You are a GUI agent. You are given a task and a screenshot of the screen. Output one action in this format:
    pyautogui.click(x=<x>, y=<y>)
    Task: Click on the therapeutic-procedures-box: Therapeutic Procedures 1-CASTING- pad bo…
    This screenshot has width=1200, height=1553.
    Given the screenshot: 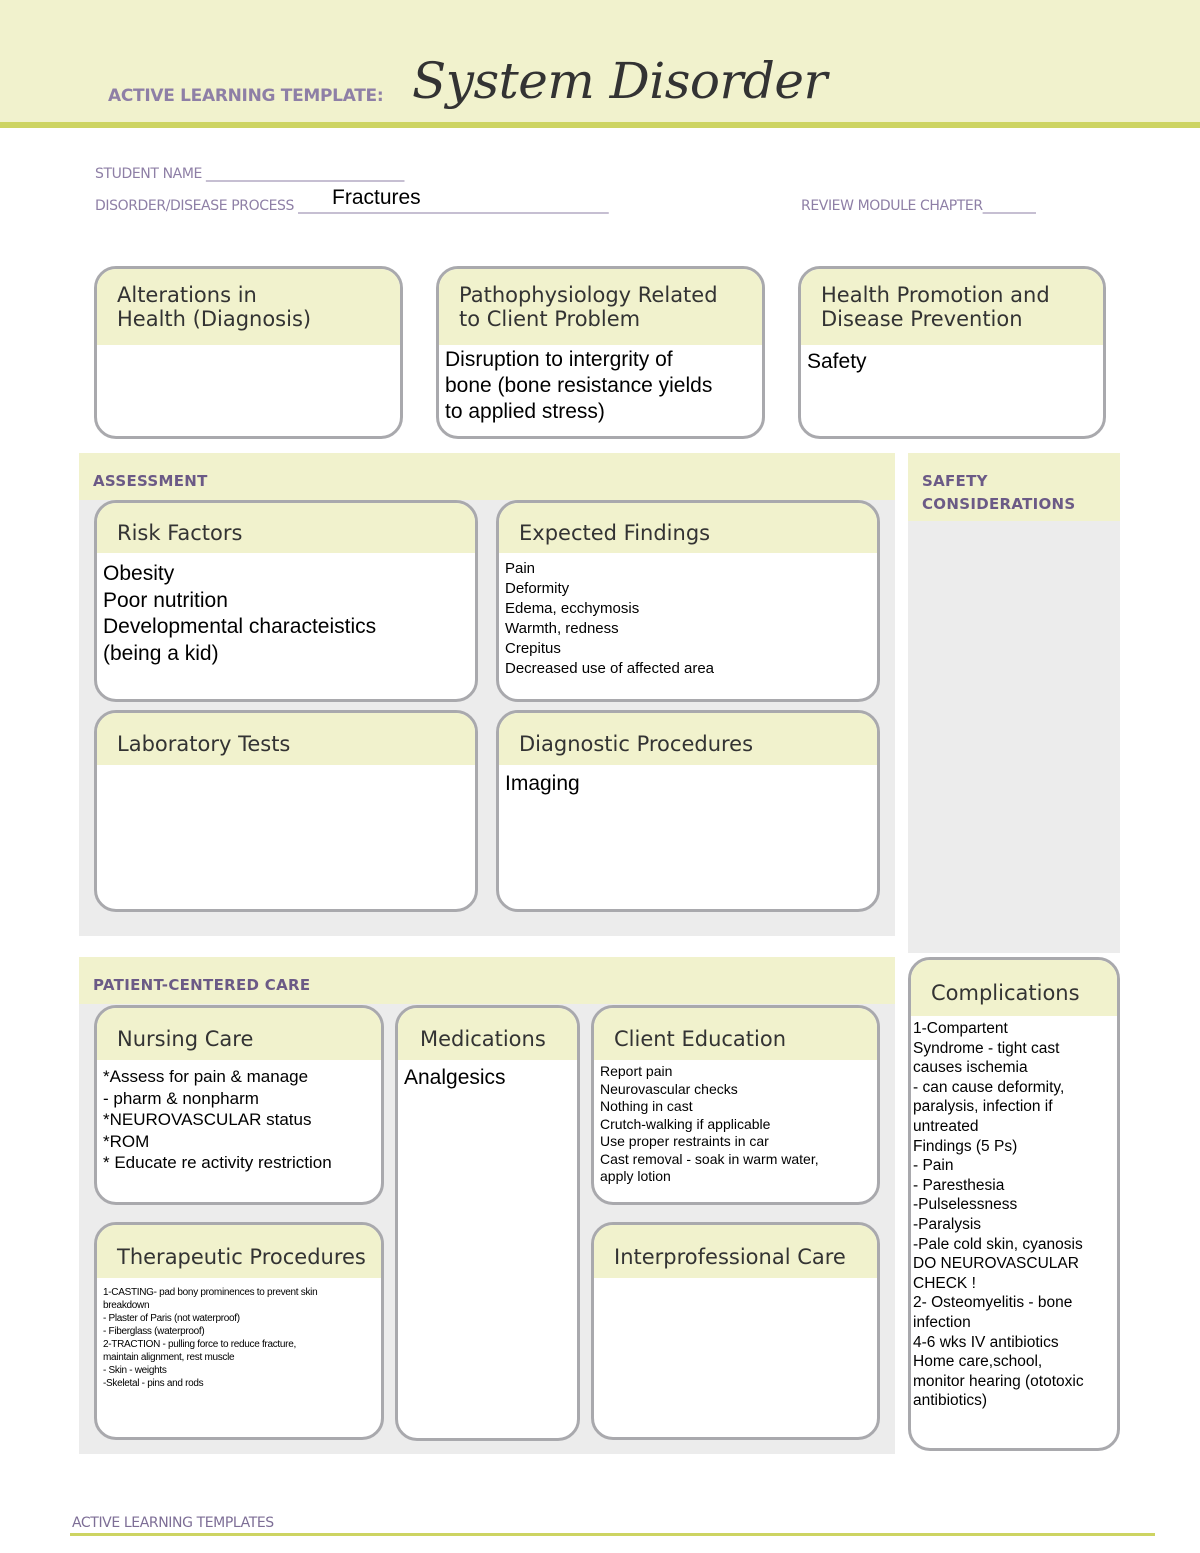 What is the action you would take?
    pyautogui.click(x=239, y=1331)
    